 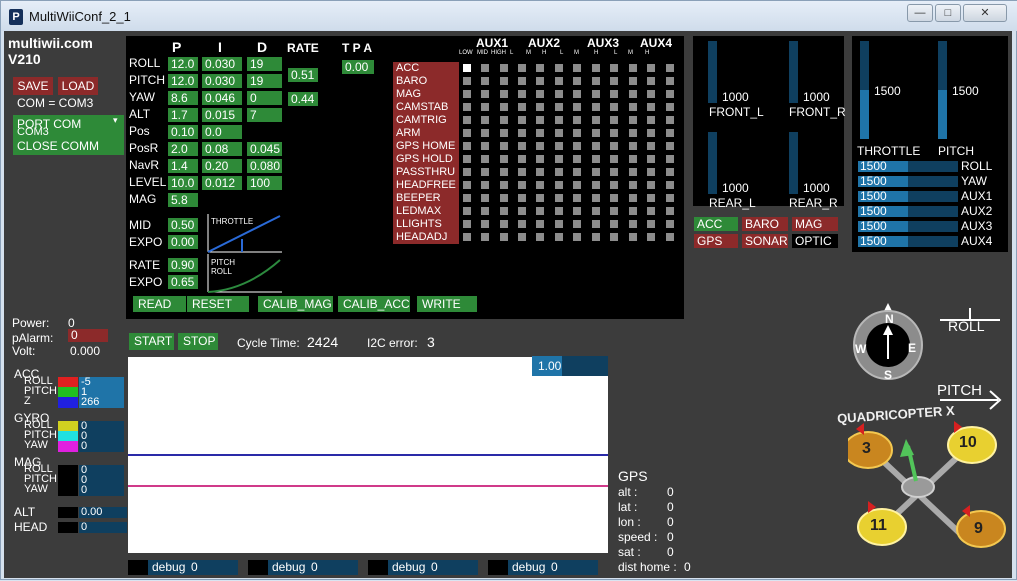 What do you see at coordinates (159, 304) in the screenshot?
I see `read-button: READ` at bounding box center [159, 304].